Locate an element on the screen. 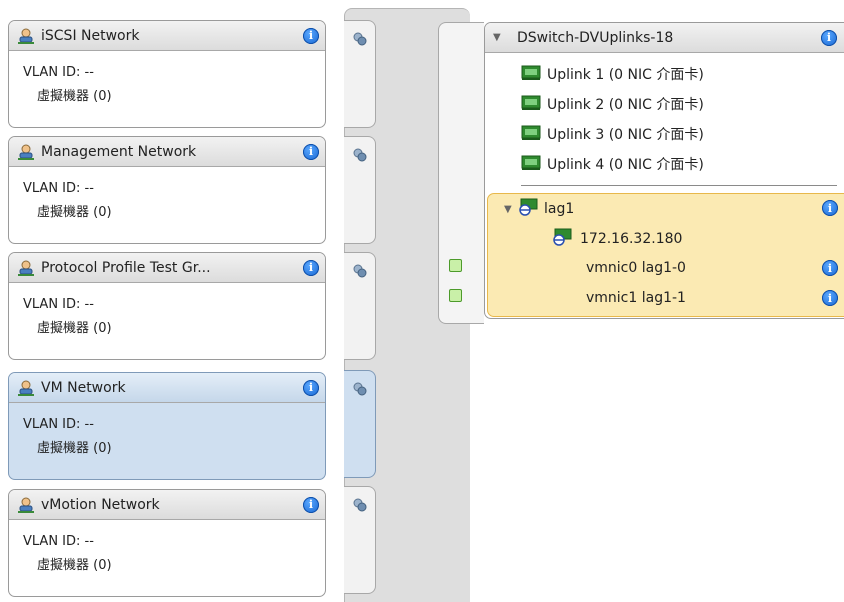 The width and height of the screenshot is (844, 602). uplink-item: Uplink 2 (0 NIC 介面卡) is located at coordinates (612, 104).